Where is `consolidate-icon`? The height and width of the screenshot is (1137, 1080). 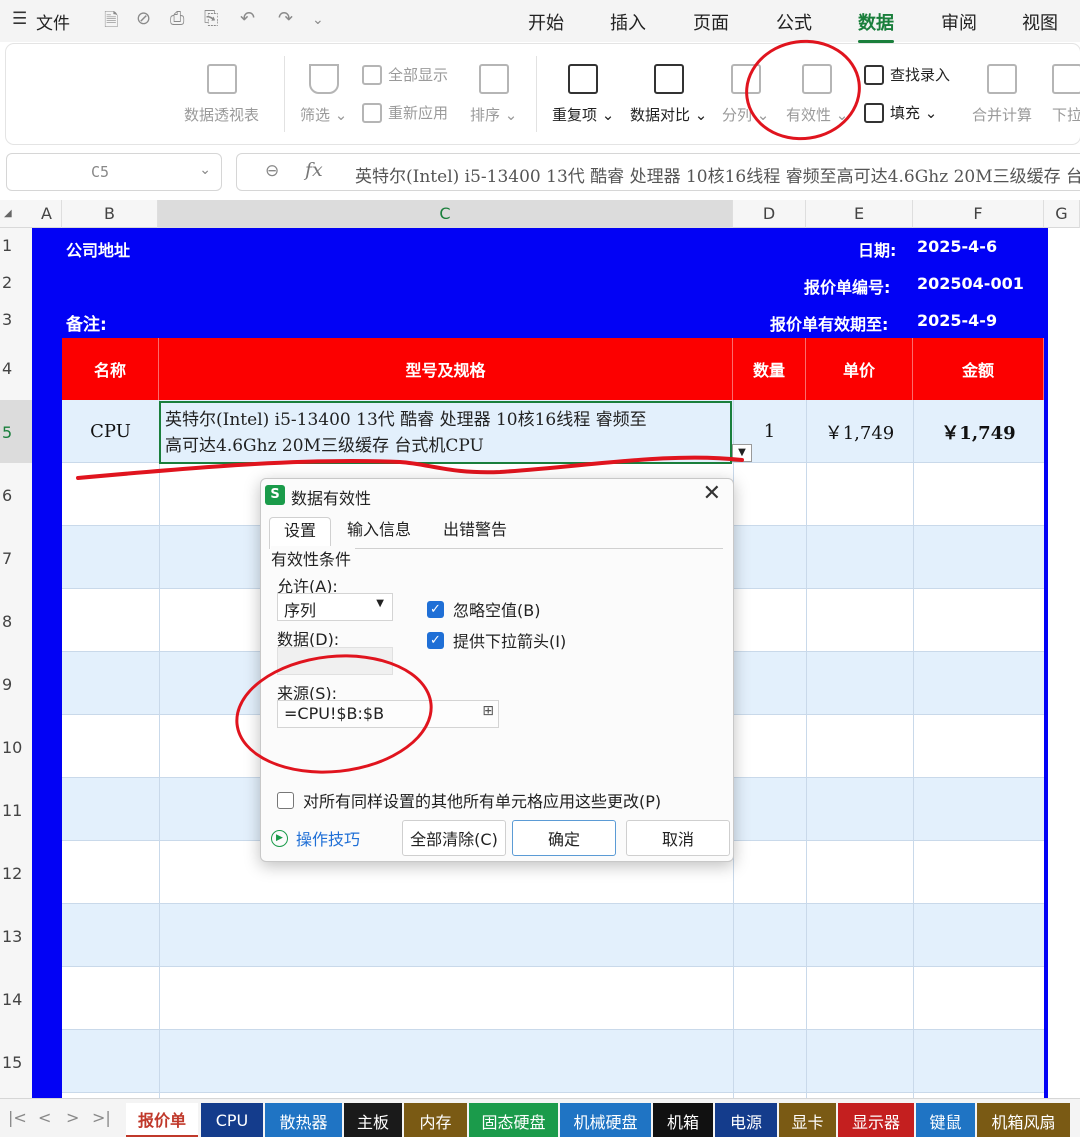 consolidate-icon is located at coordinates (1002, 79).